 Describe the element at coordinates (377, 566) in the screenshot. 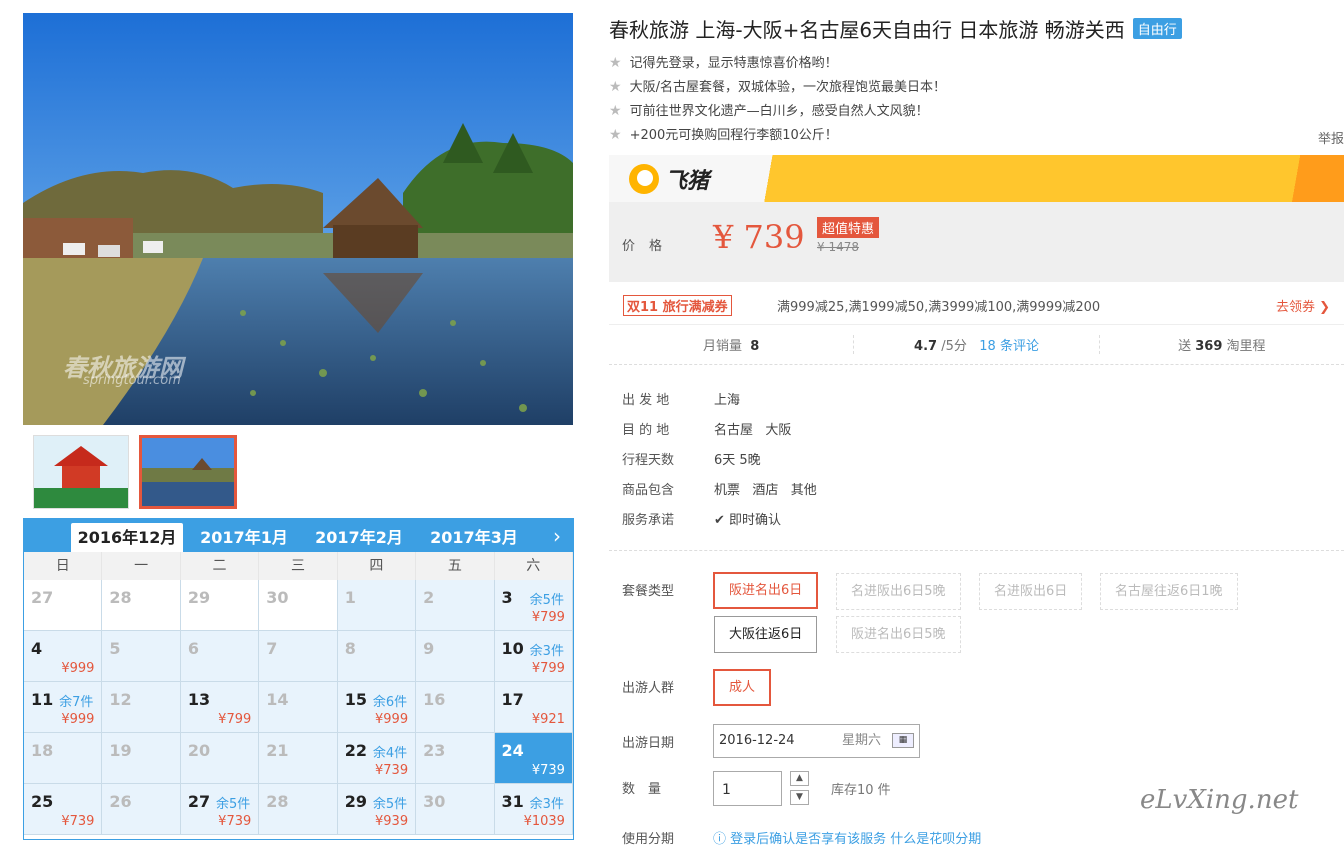

I see `weekday-label: 四` at that location.